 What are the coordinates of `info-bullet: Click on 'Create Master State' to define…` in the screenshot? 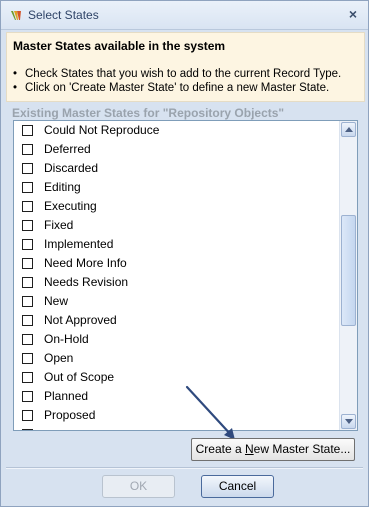 It's located at (177, 88).